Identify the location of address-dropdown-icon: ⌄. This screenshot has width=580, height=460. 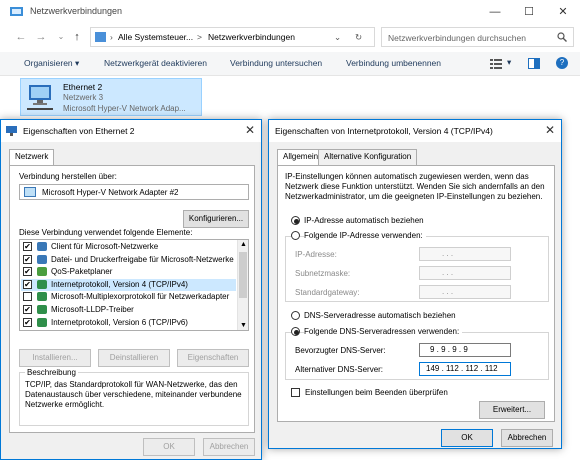
(337, 37).